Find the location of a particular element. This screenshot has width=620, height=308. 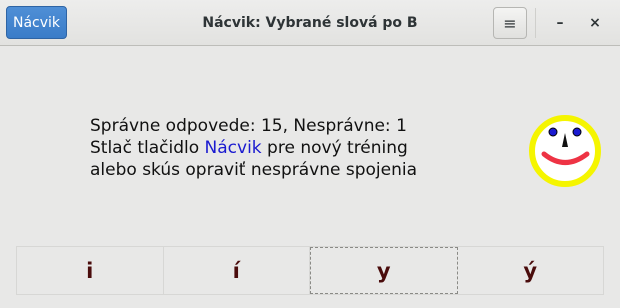

window-title: Nácvik: Vybrané slová po B is located at coordinates (310, 23).